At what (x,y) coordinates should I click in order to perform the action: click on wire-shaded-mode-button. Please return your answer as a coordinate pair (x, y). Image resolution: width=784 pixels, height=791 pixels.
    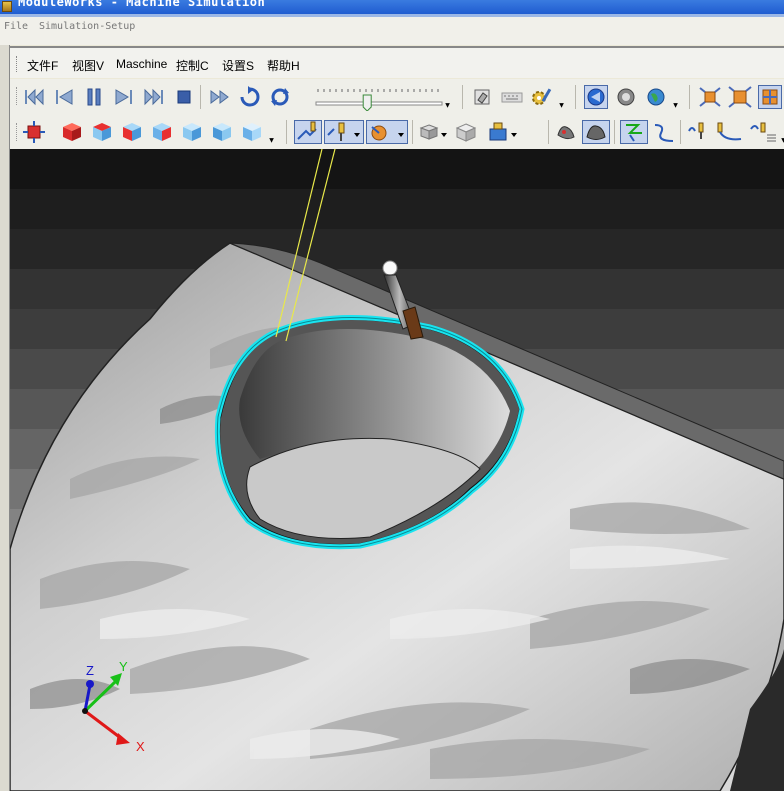
    Looking at the image, I should click on (596, 132).